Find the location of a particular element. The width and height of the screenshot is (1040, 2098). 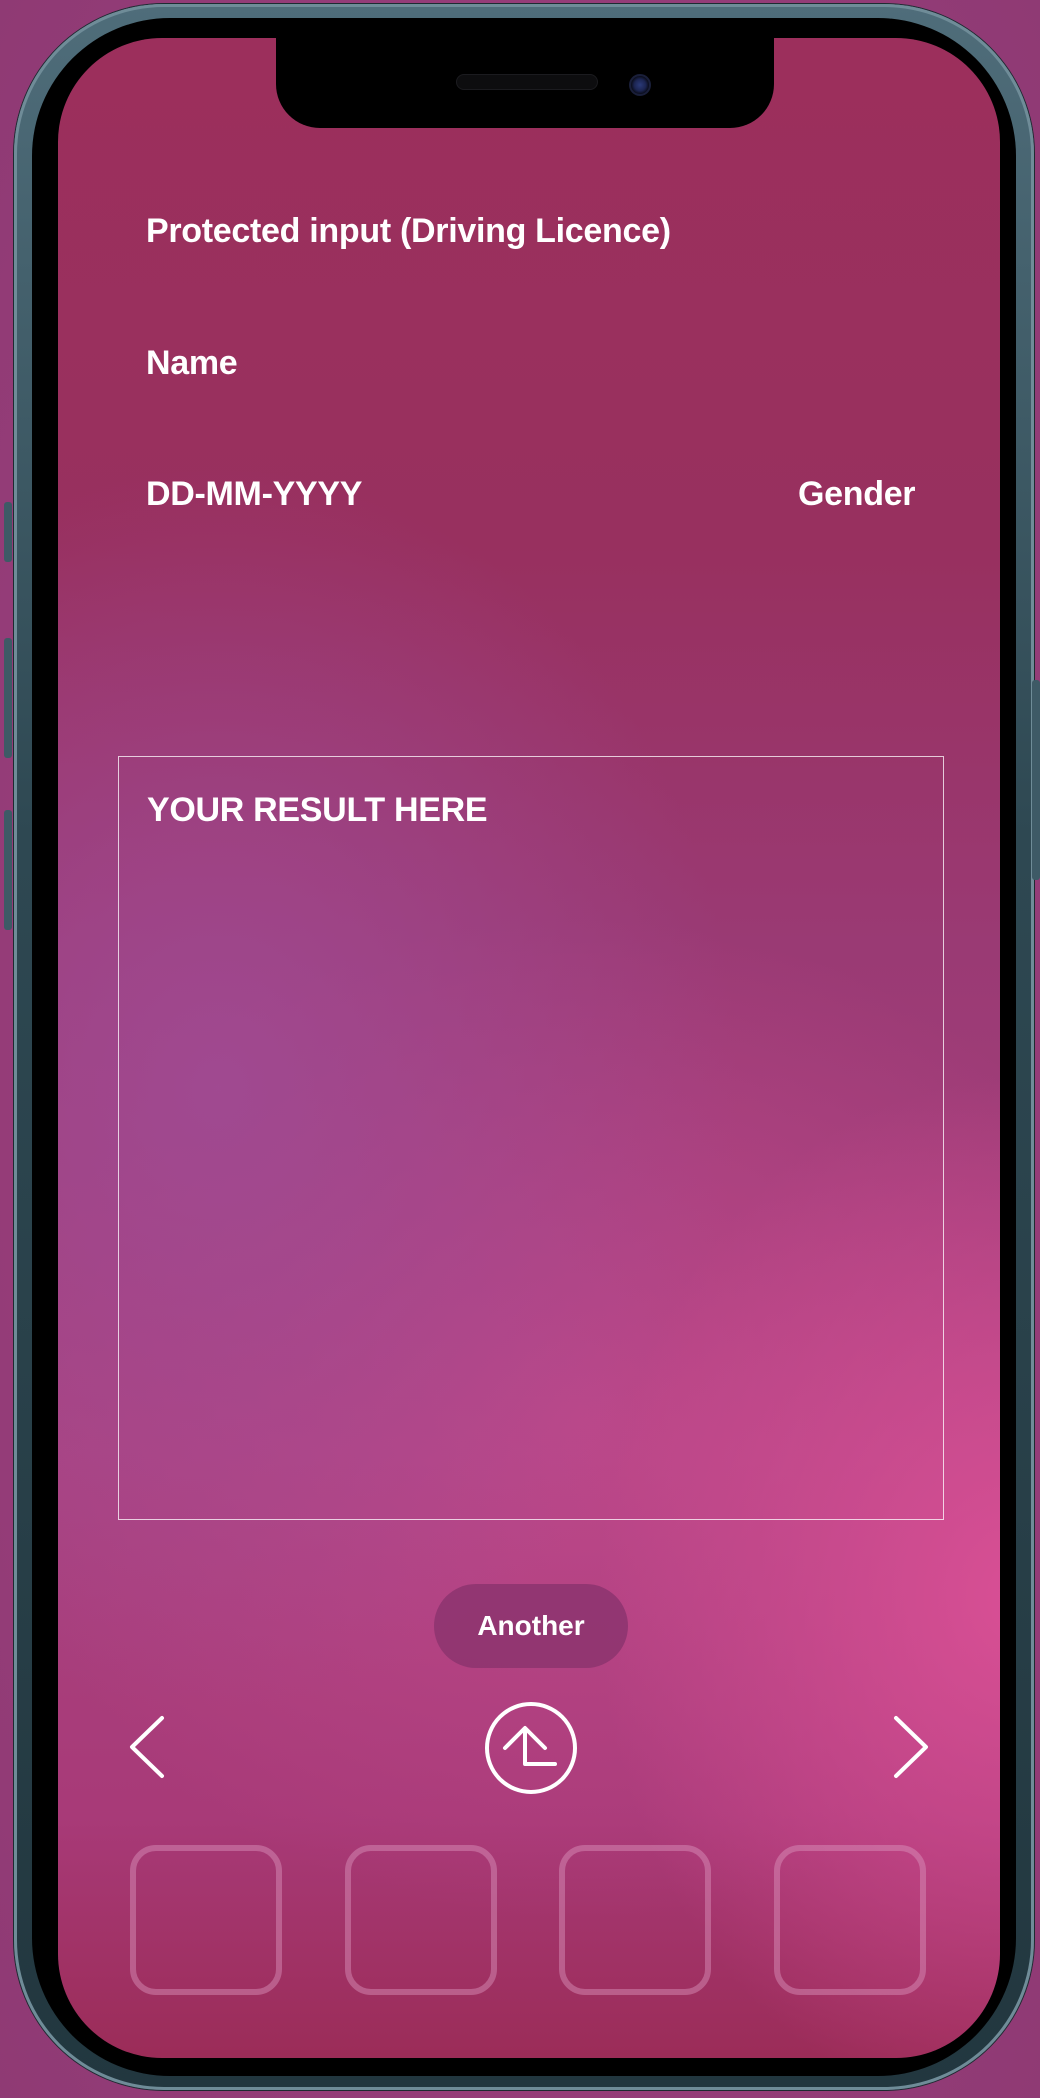

chevron-left-icon is located at coordinates (147, 1747).